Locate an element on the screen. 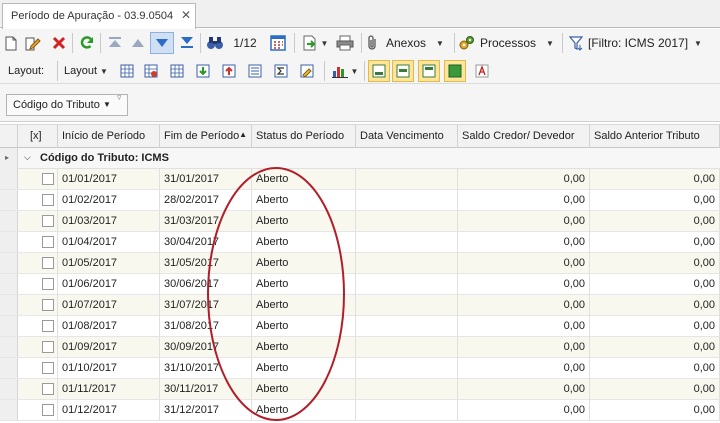 This screenshot has width=720, height=423. cell-inicio: 01/01/2017 is located at coordinates (109, 179).